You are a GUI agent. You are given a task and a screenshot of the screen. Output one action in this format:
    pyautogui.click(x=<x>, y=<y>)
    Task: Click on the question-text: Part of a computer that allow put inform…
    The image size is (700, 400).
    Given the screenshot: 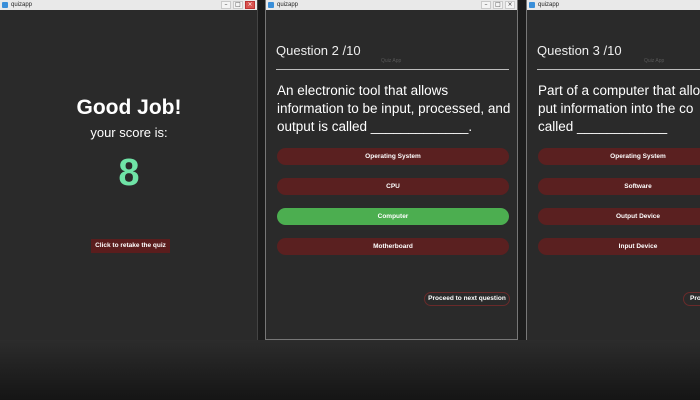 What is the action you would take?
    pyautogui.click(x=619, y=108)
    